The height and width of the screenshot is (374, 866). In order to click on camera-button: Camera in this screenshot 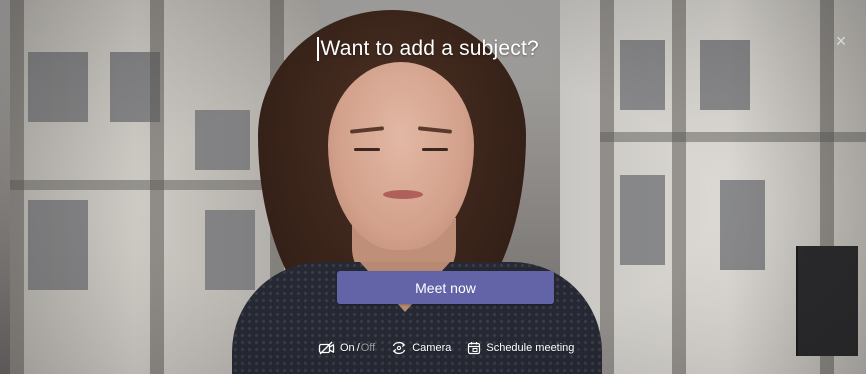, I will do `click(421, 348)`.